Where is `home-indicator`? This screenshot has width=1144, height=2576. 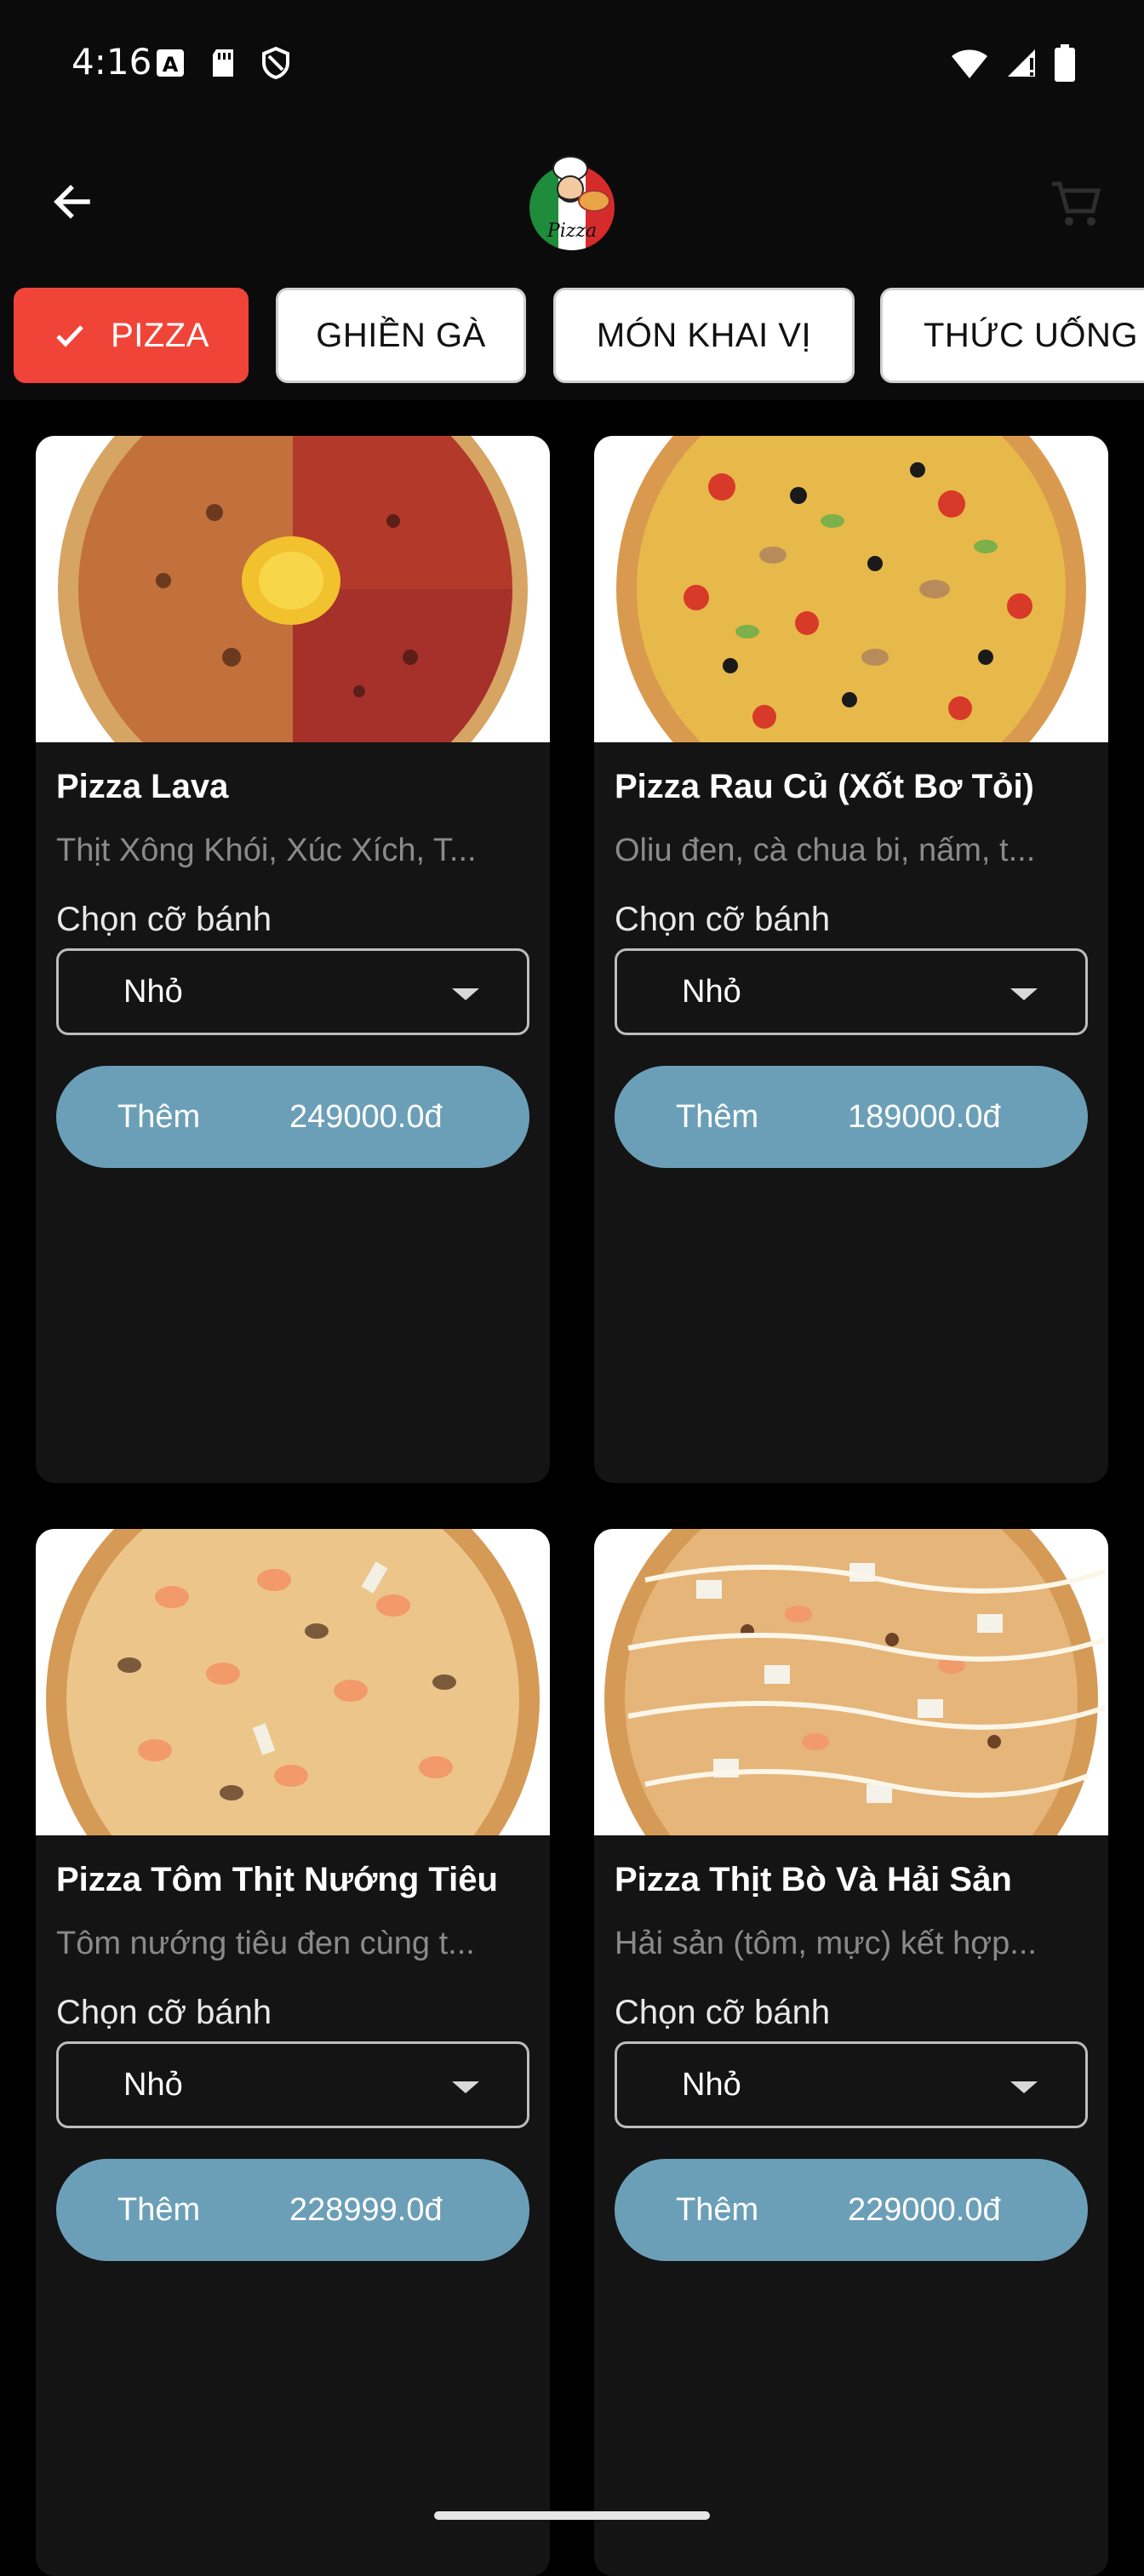
home-indicator is located at coordinates (572, 2515).